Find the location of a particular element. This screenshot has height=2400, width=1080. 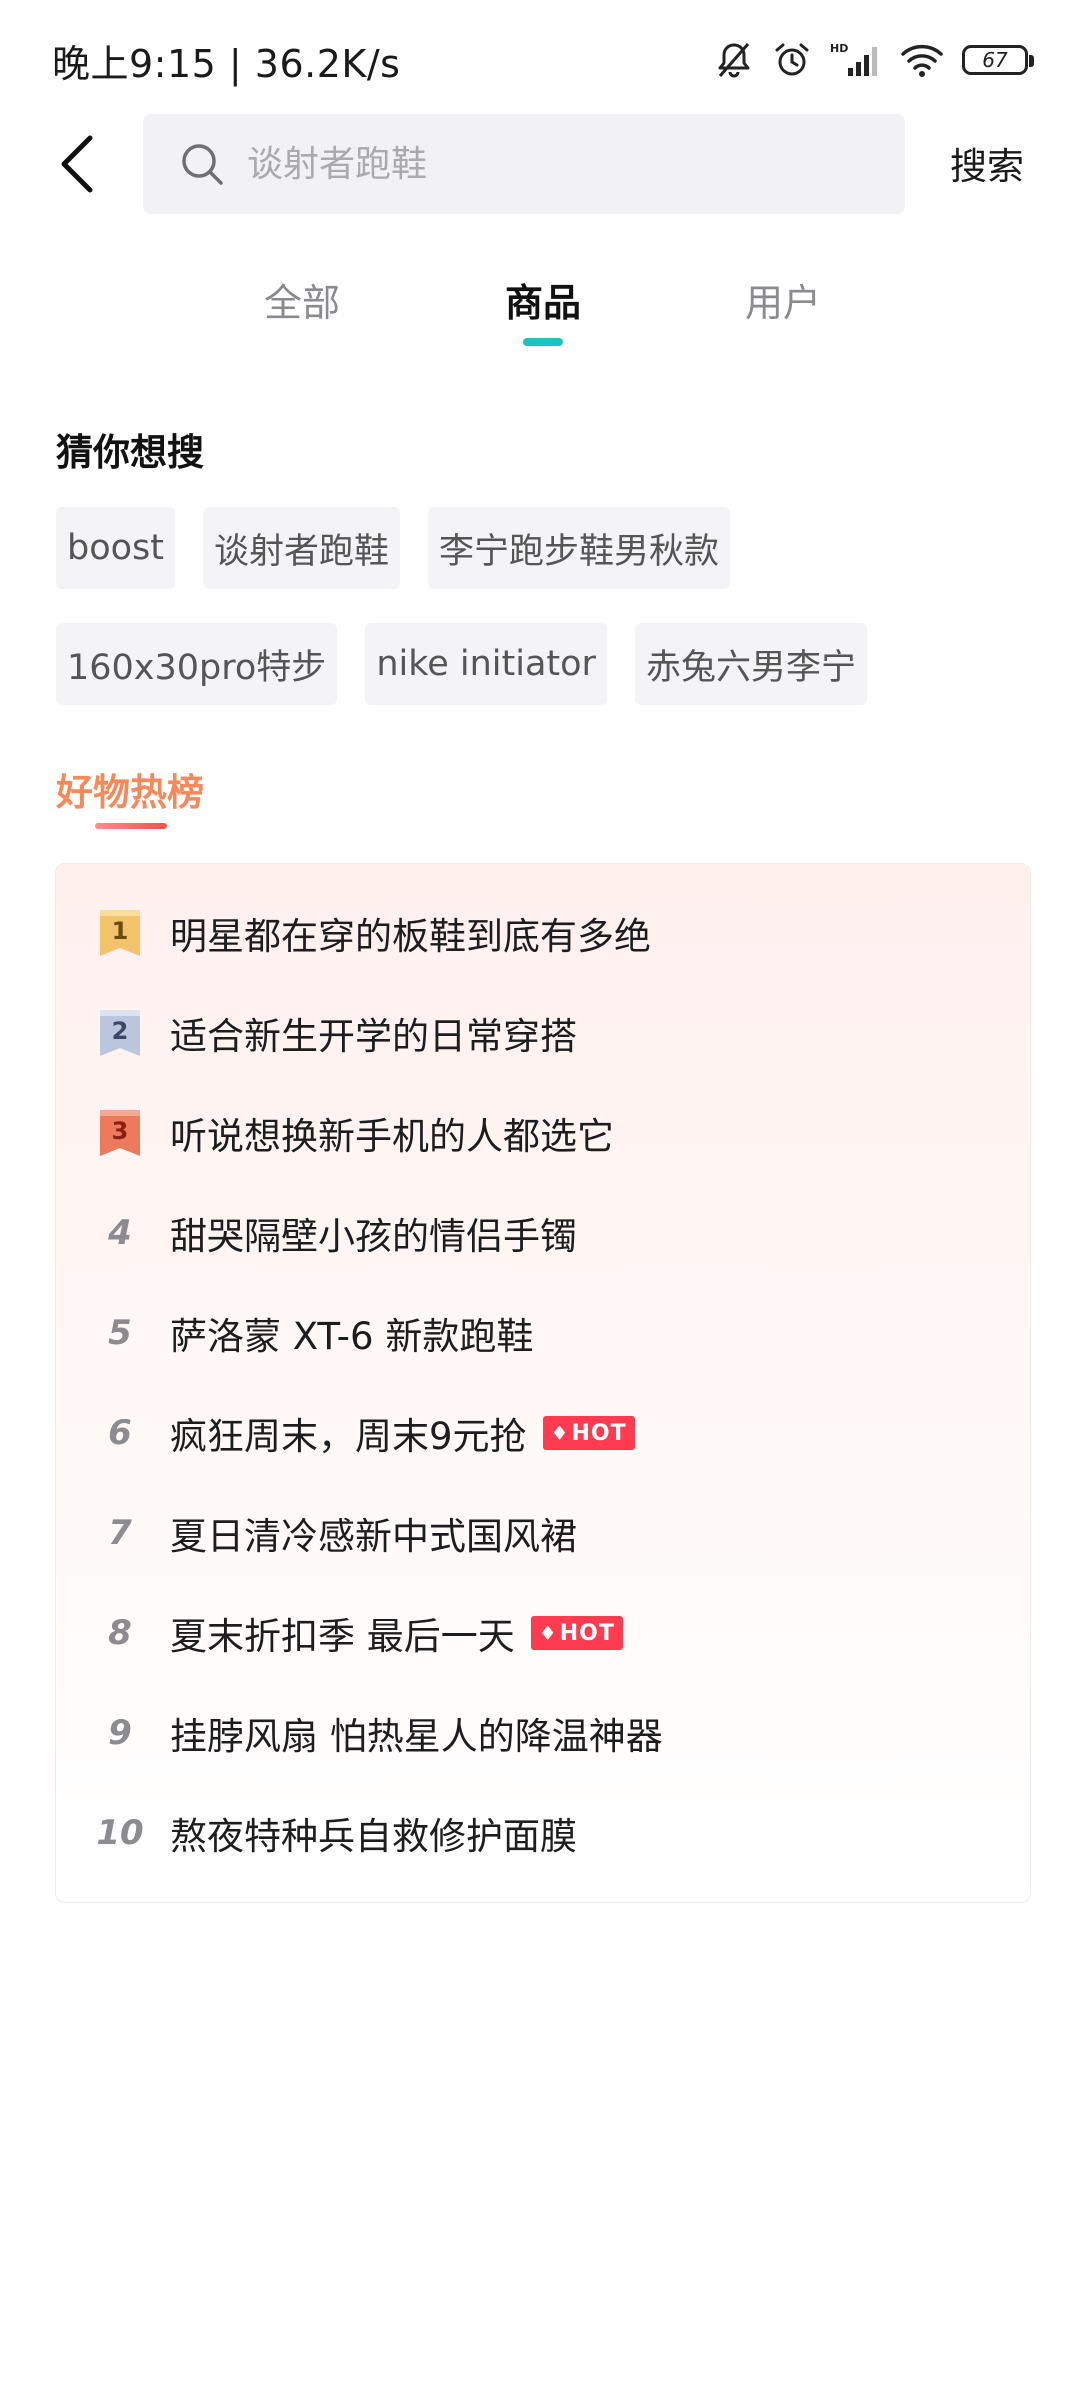

hot-item-text: 疯狂周末，周末9元抢 ♦ HOT is located at coordinates (402, 1433).